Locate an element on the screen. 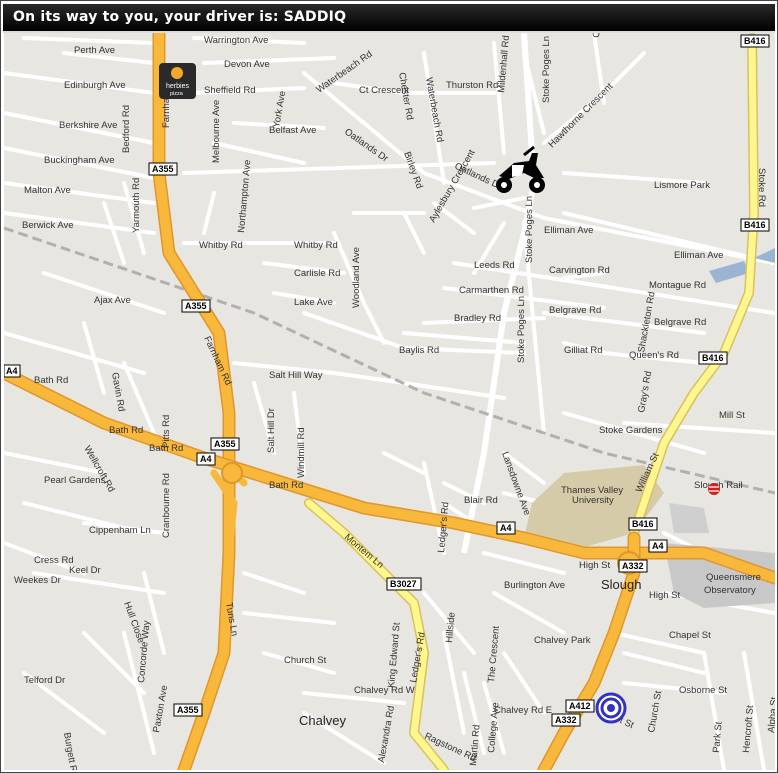  road-shield-b3027: B3027 is located at coordinates (404, 584).